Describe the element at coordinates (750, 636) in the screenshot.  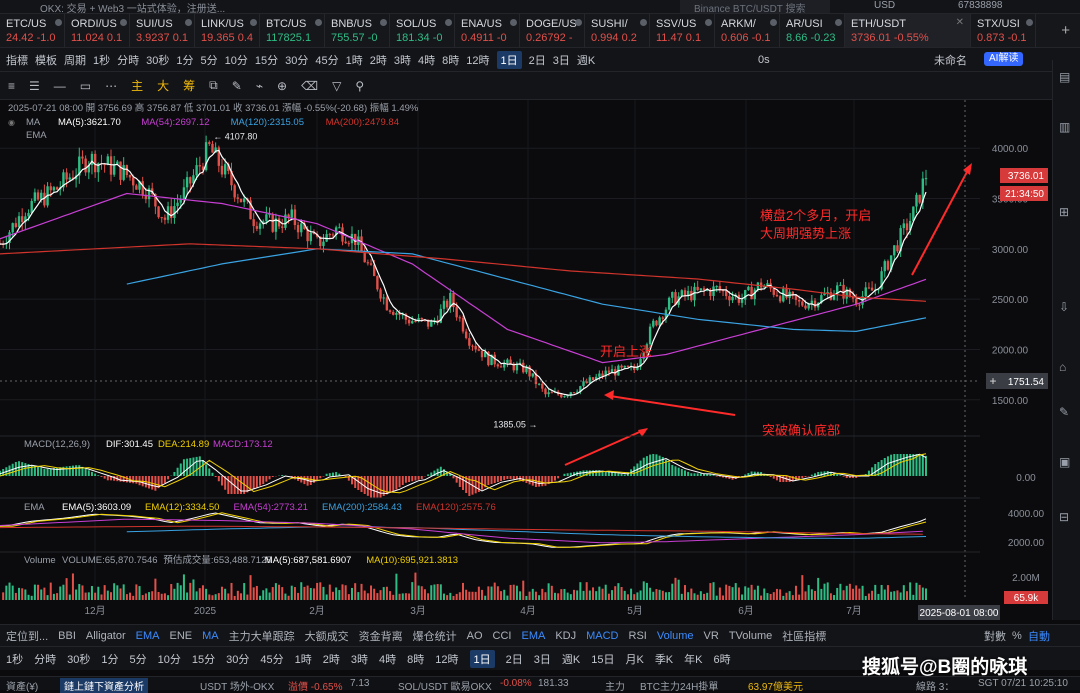
I see `indicator-18: TVolume` at that location.